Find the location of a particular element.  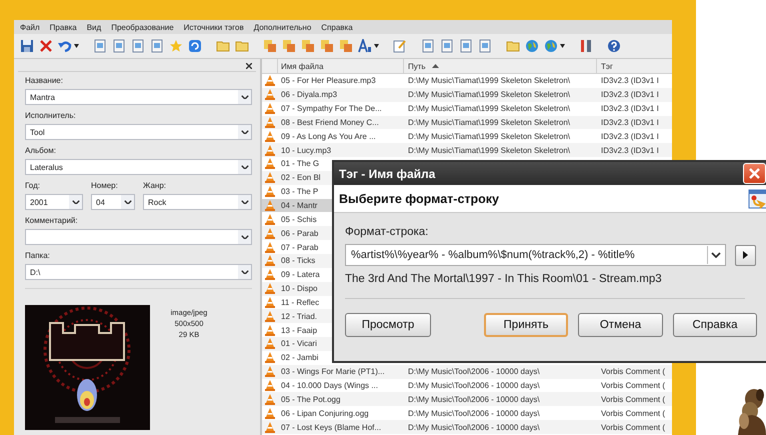

table-cell: 06 - Parab is located at coordinates (299, 233).